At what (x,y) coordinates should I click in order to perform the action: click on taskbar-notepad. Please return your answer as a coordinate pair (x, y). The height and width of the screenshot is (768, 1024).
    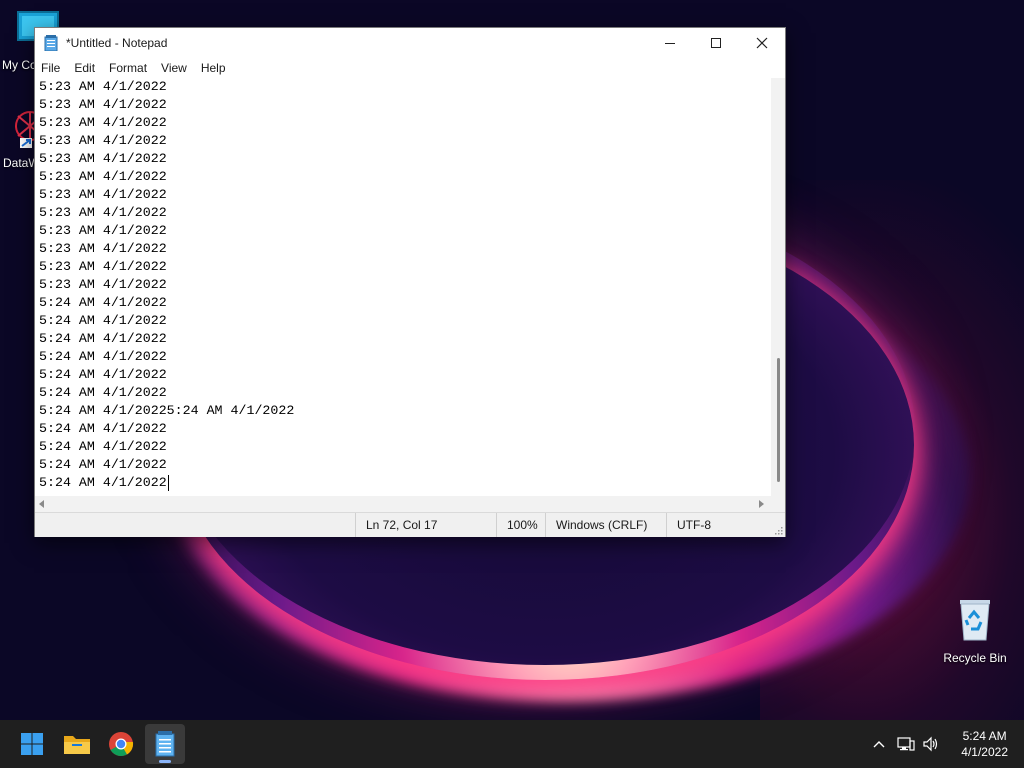
    Looking at the image, I should click on (165, 744).